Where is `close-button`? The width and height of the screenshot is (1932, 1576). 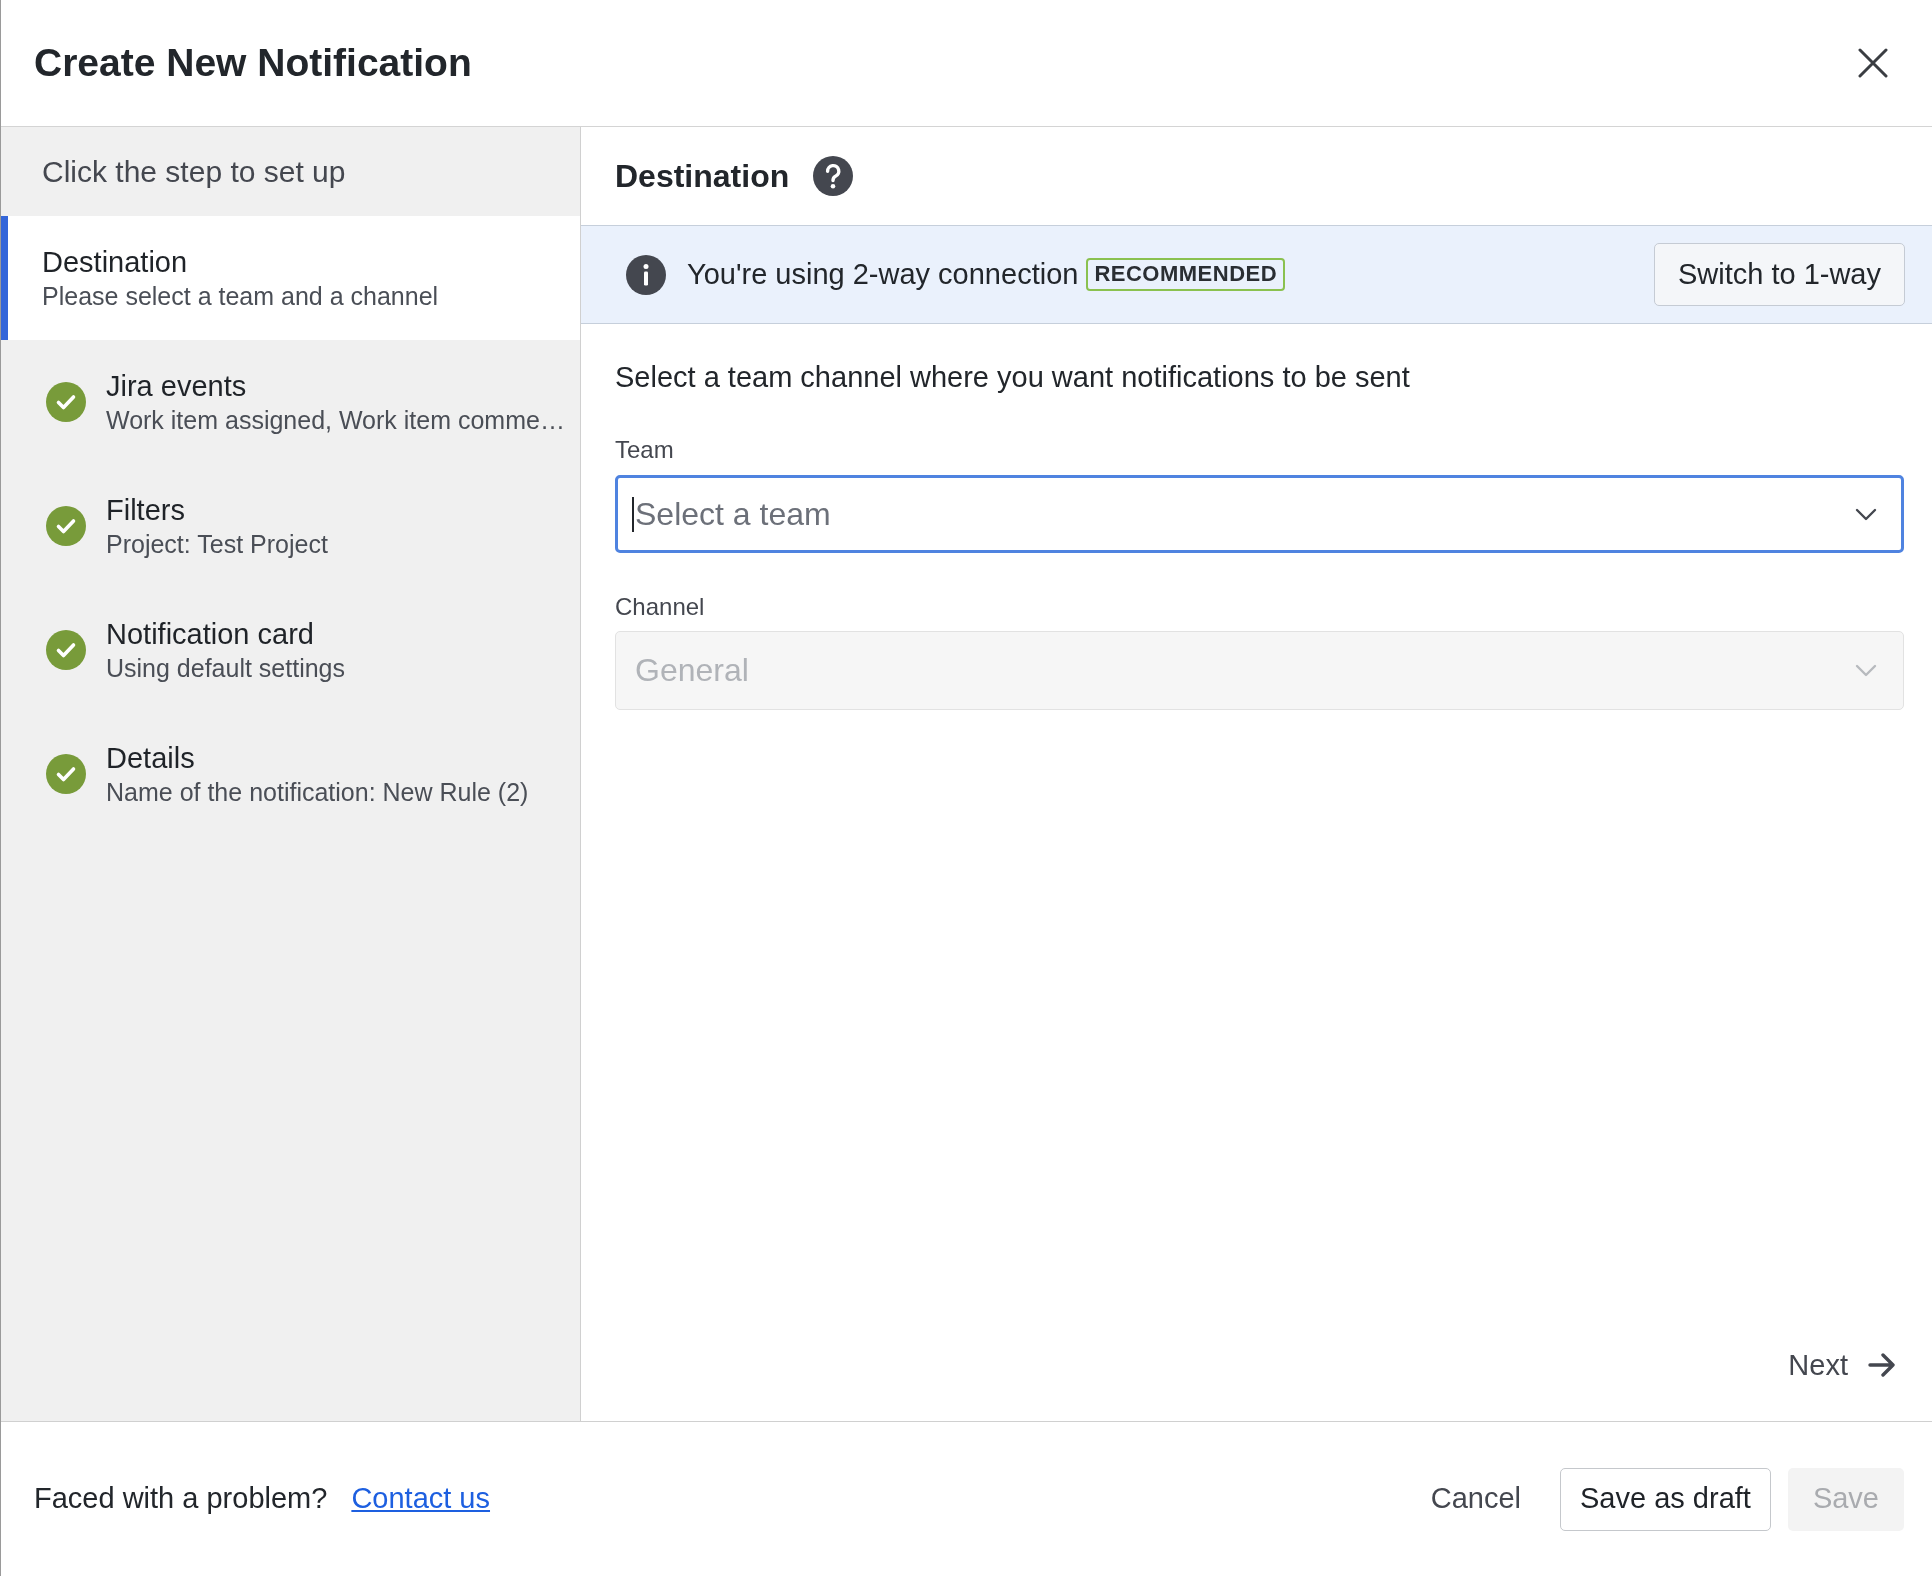
close-button is located at coordinates (1873, 63).